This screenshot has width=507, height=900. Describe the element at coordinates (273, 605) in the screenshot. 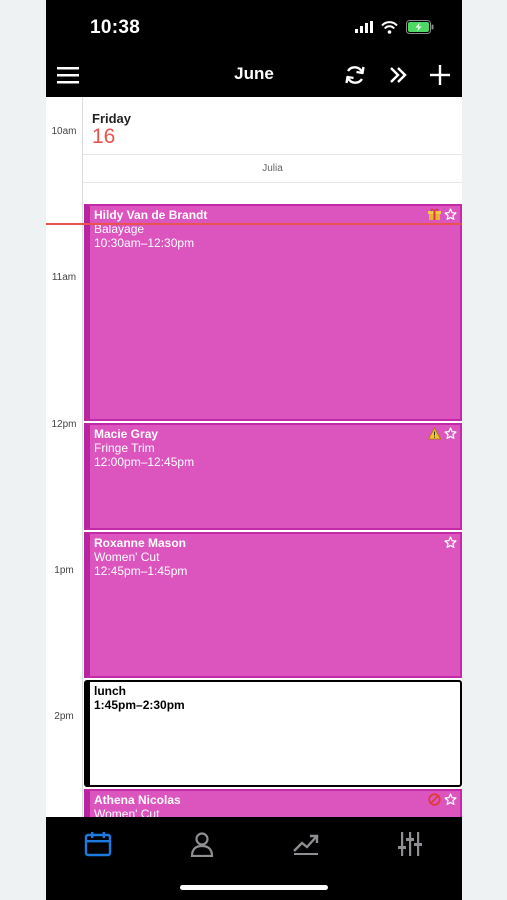

I see `appointment-card: Roxanne Mason Women' Cut 12:45pm–1:45pm` at that location.